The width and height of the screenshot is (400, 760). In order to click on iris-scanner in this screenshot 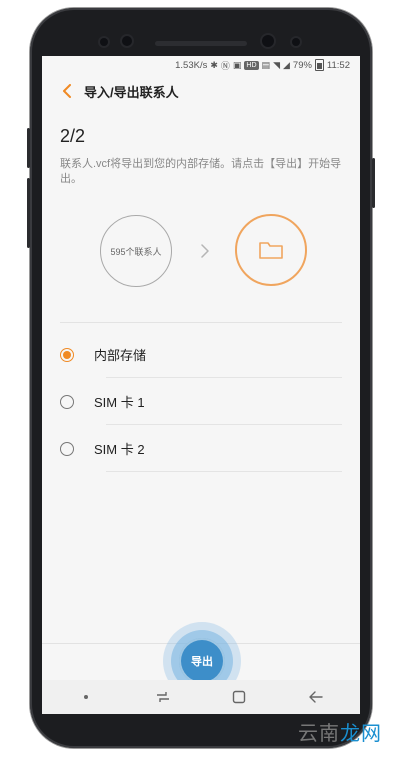, I will do `click(296, 42)`.